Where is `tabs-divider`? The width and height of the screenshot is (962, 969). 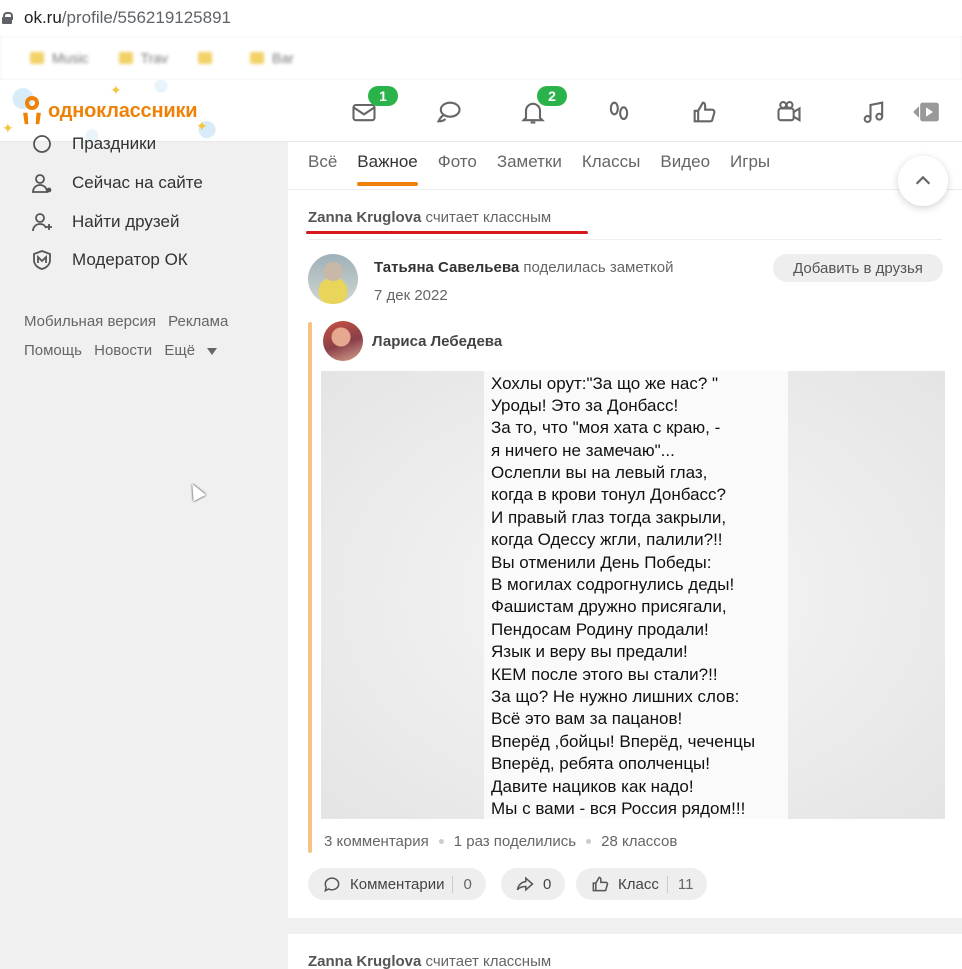
tabs-divider is located at coordinates (625, 189).